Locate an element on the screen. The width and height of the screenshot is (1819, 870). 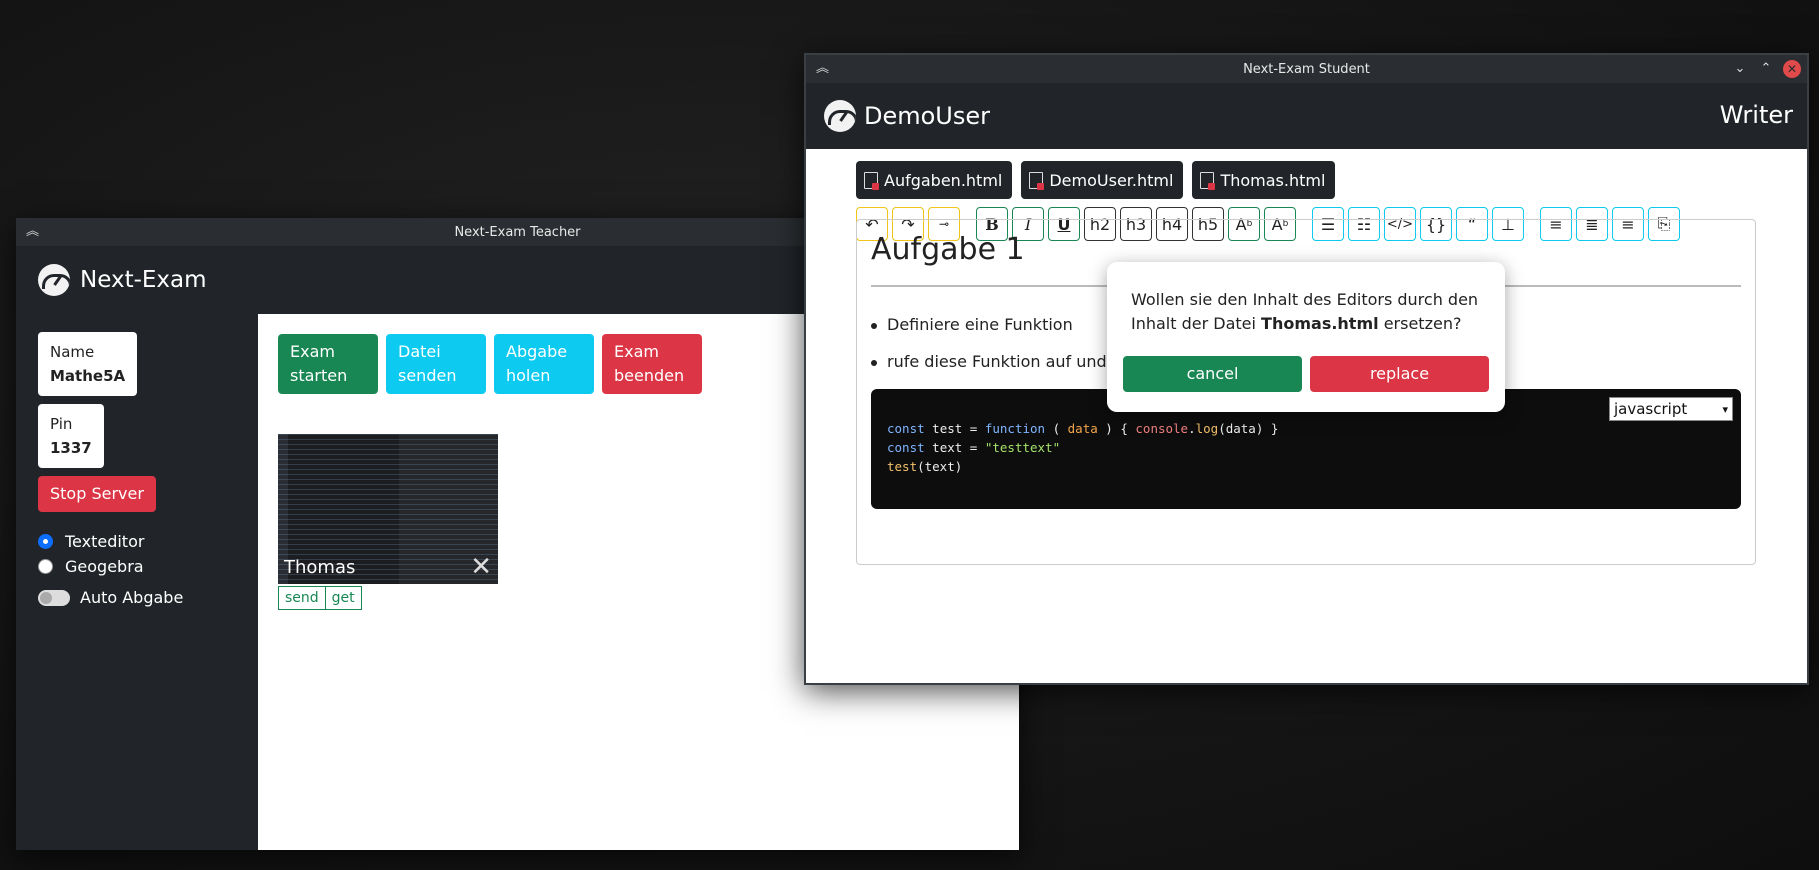
exam-start-button: Exam starten is located at coordinates (328, 364).